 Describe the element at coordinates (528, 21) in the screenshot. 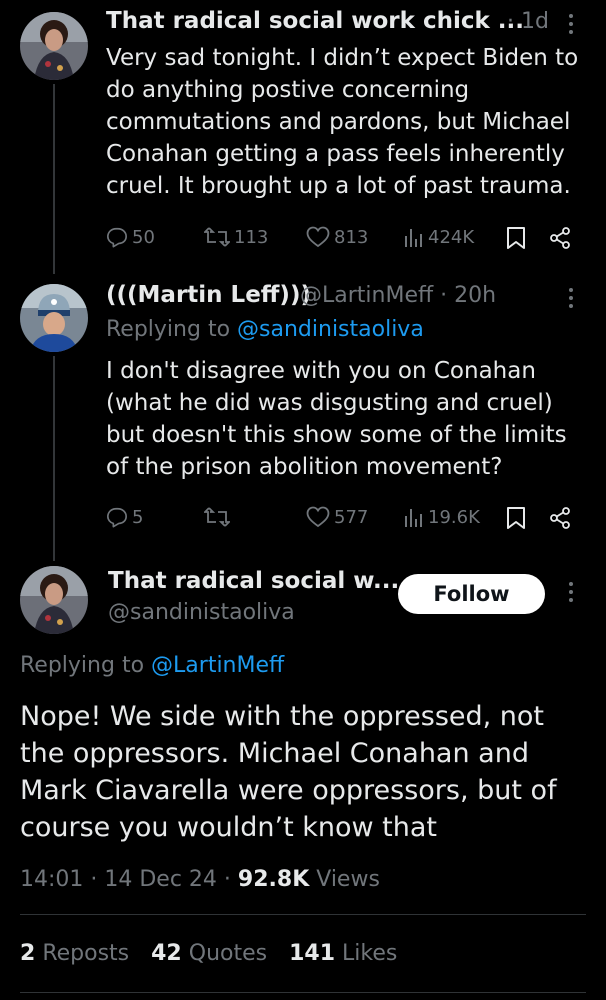

I see `tweet-time: · 1d` at that location.